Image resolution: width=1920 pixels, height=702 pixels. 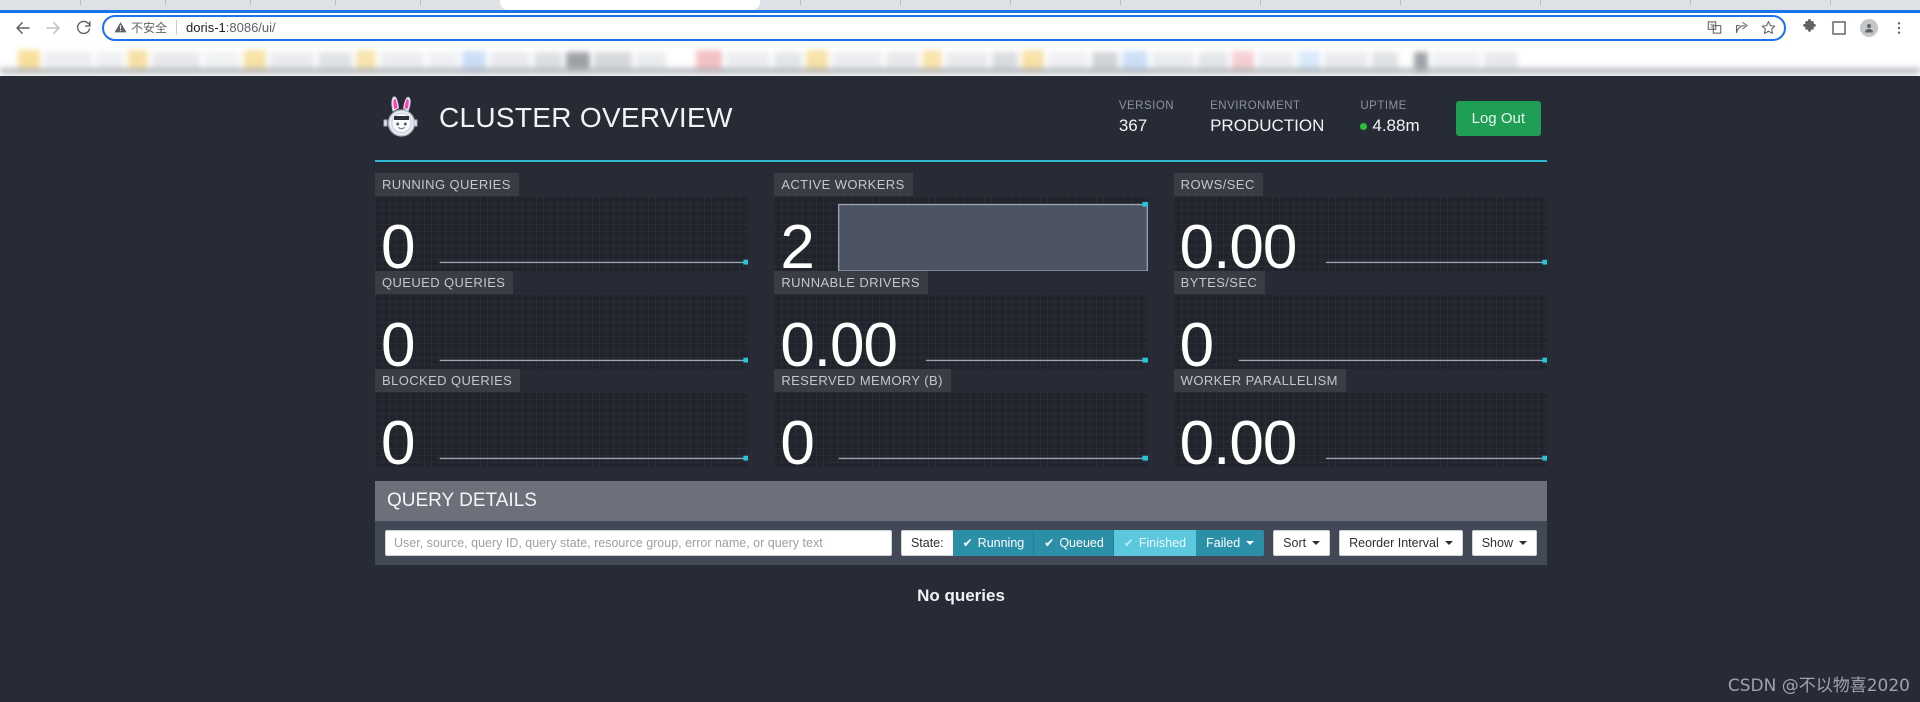 I want to click on tile-body: 2, so click(x=961, y=234).